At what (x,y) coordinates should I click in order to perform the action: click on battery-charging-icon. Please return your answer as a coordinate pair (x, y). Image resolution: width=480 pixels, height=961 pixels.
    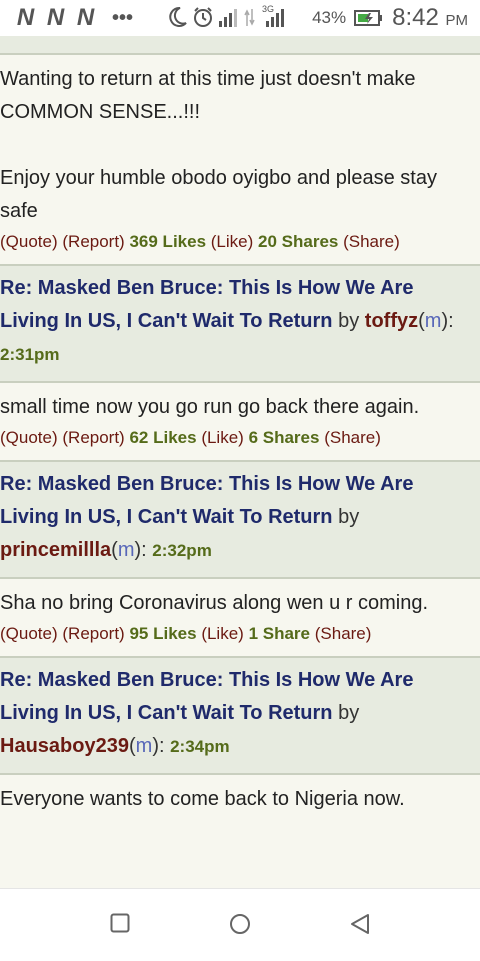
    Looking at the image, I should click on (368, 18).